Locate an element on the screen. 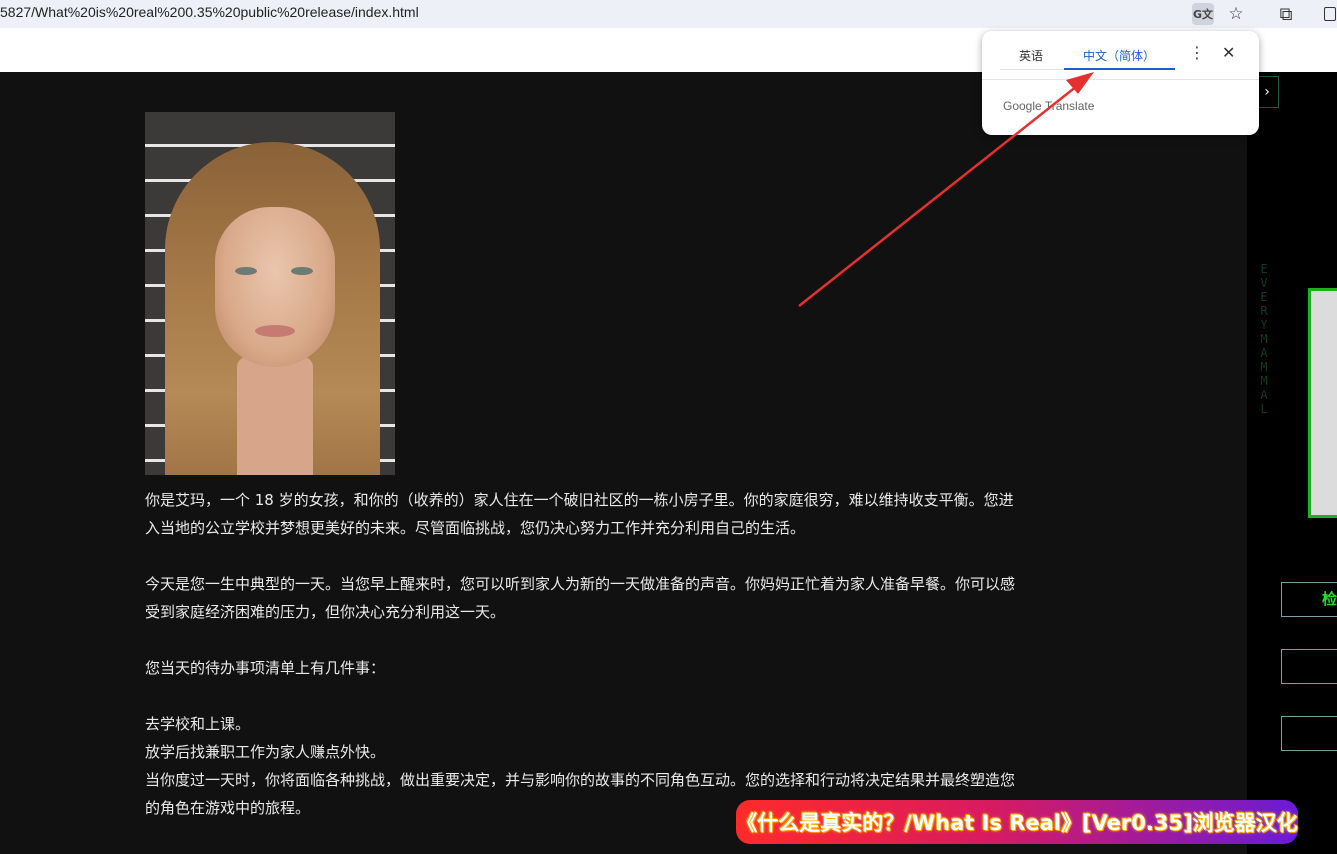  story-paragraph: 您当天的待办事项清单上有几件事： is located at coordinates (265, 668).